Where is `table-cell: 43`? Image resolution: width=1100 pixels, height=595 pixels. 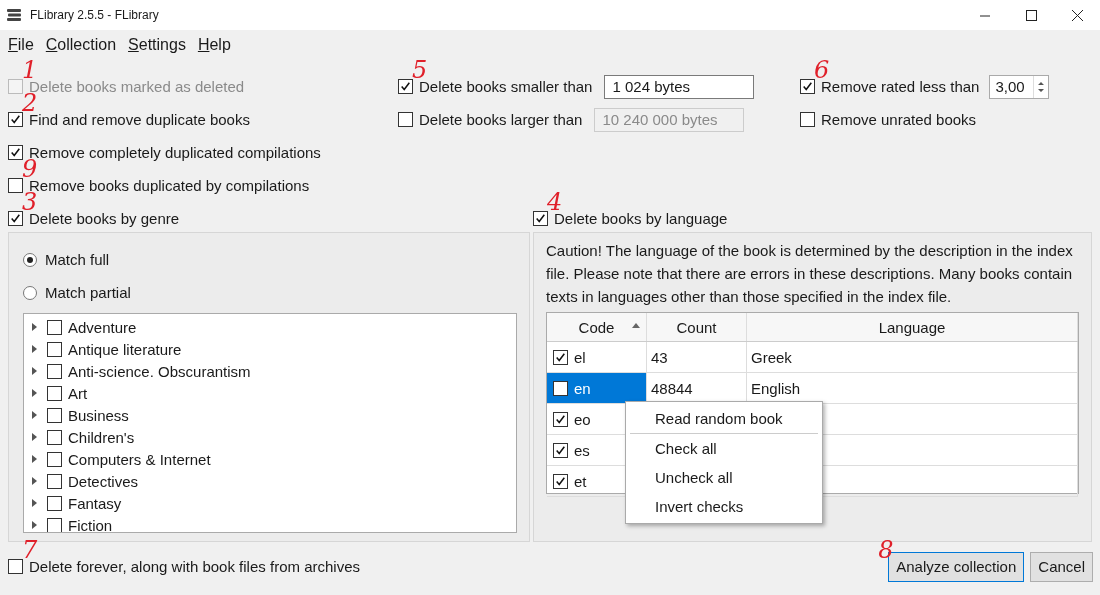 table-cell: 43 is located at coordinates (697, 357).